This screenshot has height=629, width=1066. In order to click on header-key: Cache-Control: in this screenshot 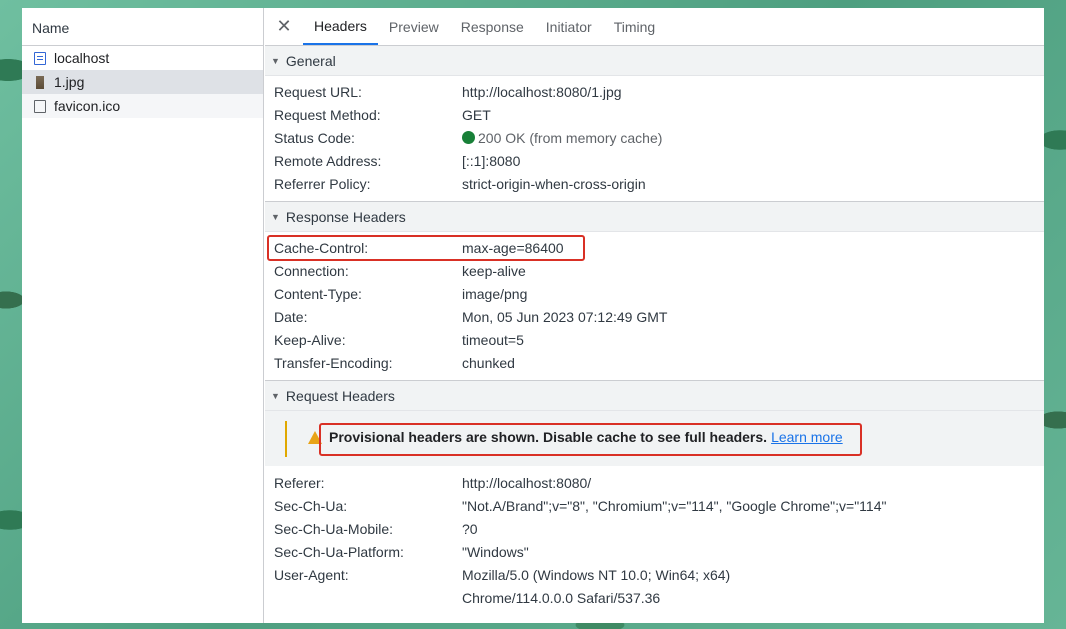, I will do `click(321, 247)`.